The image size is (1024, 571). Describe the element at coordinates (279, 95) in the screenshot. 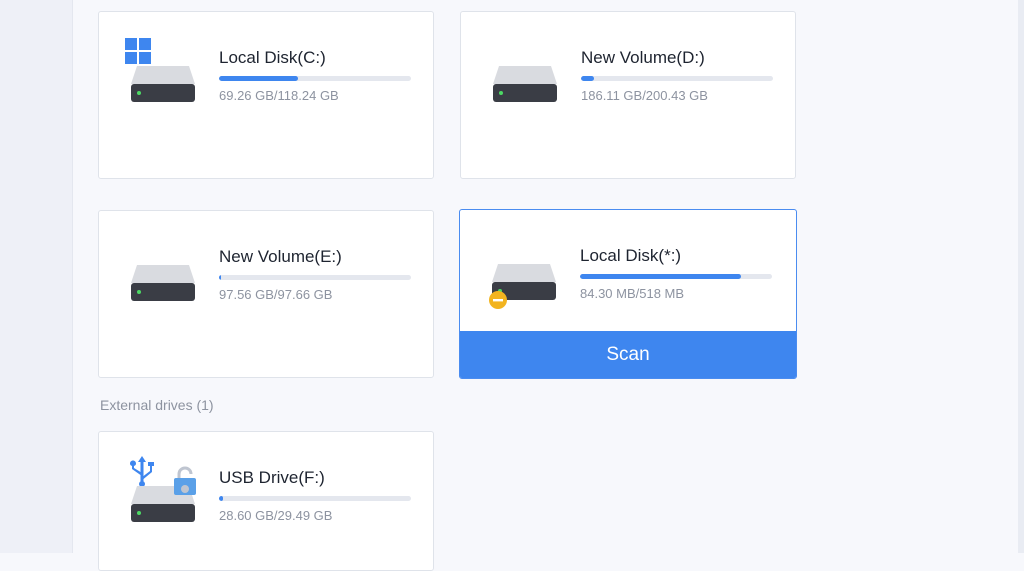

I see `drive-size: 69.26 GB/118.24 GB` at that location.